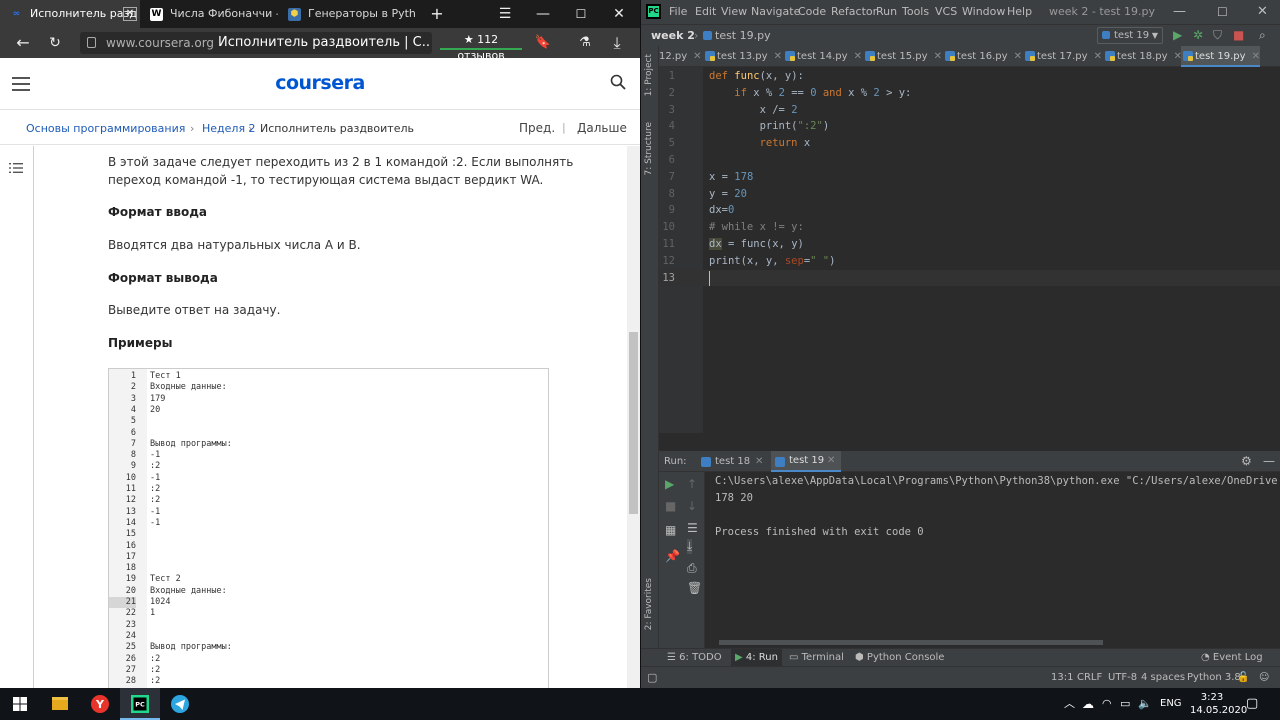 Image resolution: width=1280 pixels, height=720 pixels. I want to click on notifications-icon: ☺, so click(1264, 678).